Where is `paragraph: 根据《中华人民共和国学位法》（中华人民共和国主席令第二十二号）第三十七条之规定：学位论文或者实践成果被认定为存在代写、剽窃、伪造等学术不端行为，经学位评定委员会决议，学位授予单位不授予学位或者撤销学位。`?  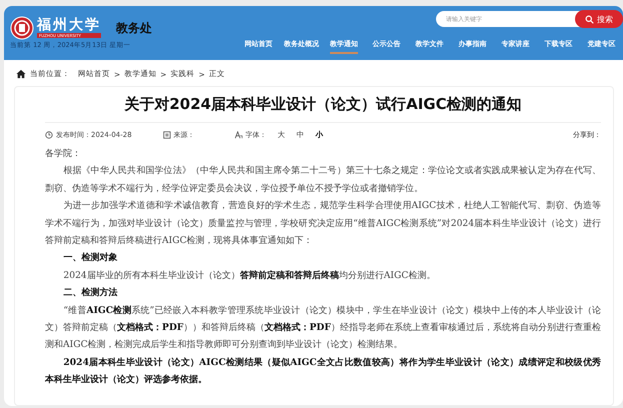 paragraph: 根据《中华人民共和国学位法》（中华人民共和国主席令第二十二号）第三十七条之规定：学位论文或者实践成果被认定为存在代写、剽窃、伪造等学术不端行为，经学位评定委员会决议，学位授予单位不授予学位或者撤销学位。 is located at coordinates (323, 180).